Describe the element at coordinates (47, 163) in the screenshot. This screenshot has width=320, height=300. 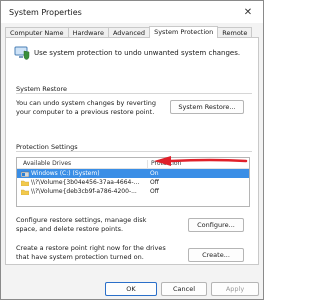
I see `column-available-drives: Available Drives` at that location.